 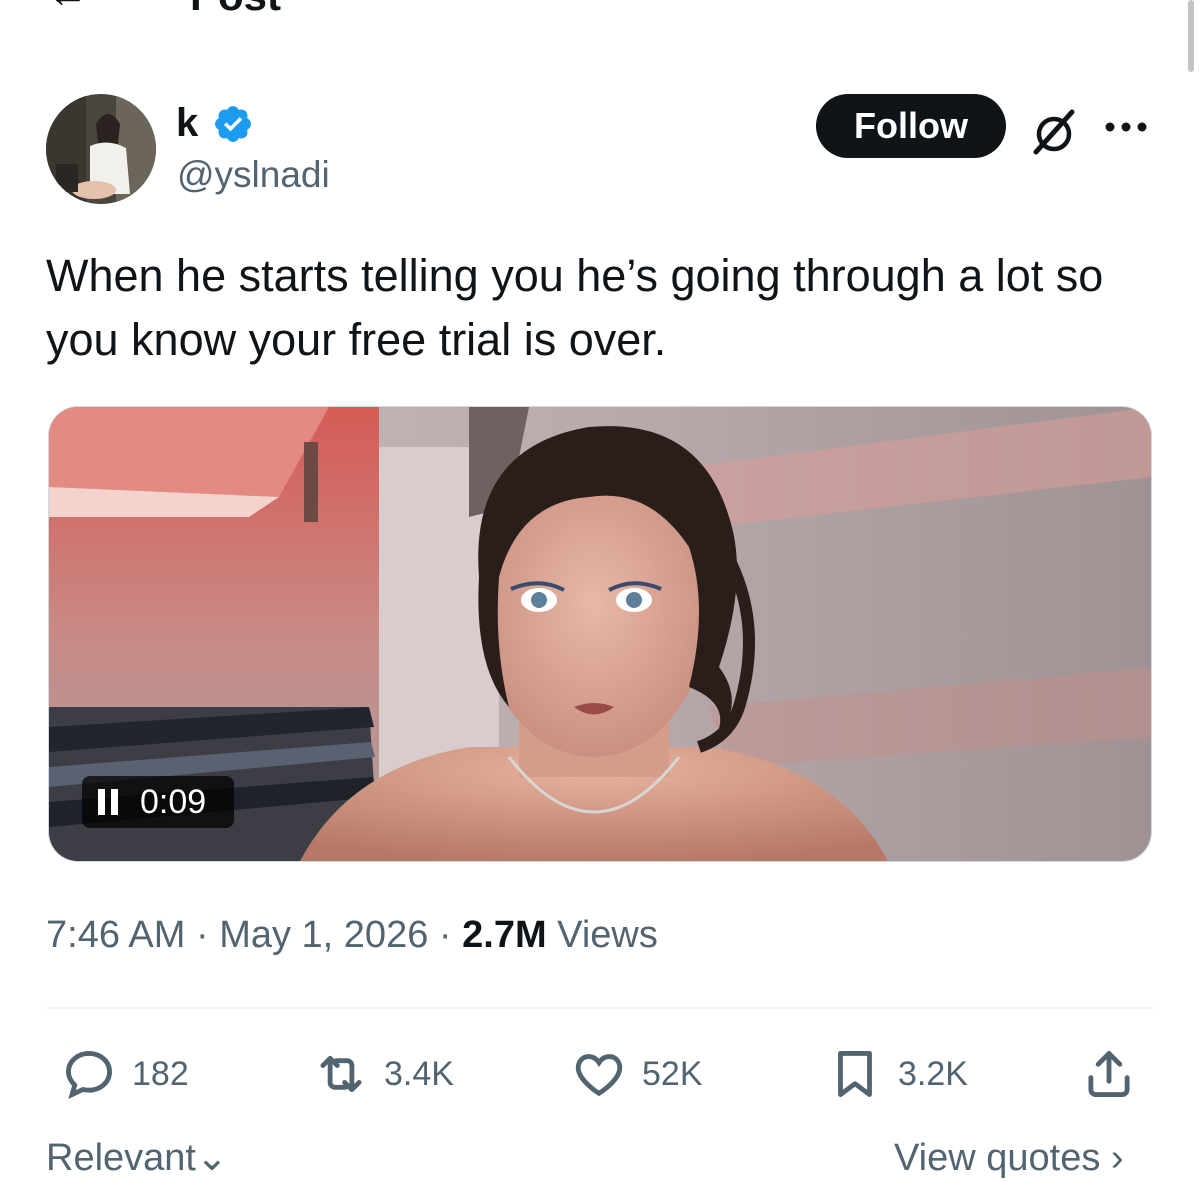 What do you see at coordinates (997, 1158) in the screenshot?
I see `view-quotes-label: View quotes` at bounding box center [997, 1158].